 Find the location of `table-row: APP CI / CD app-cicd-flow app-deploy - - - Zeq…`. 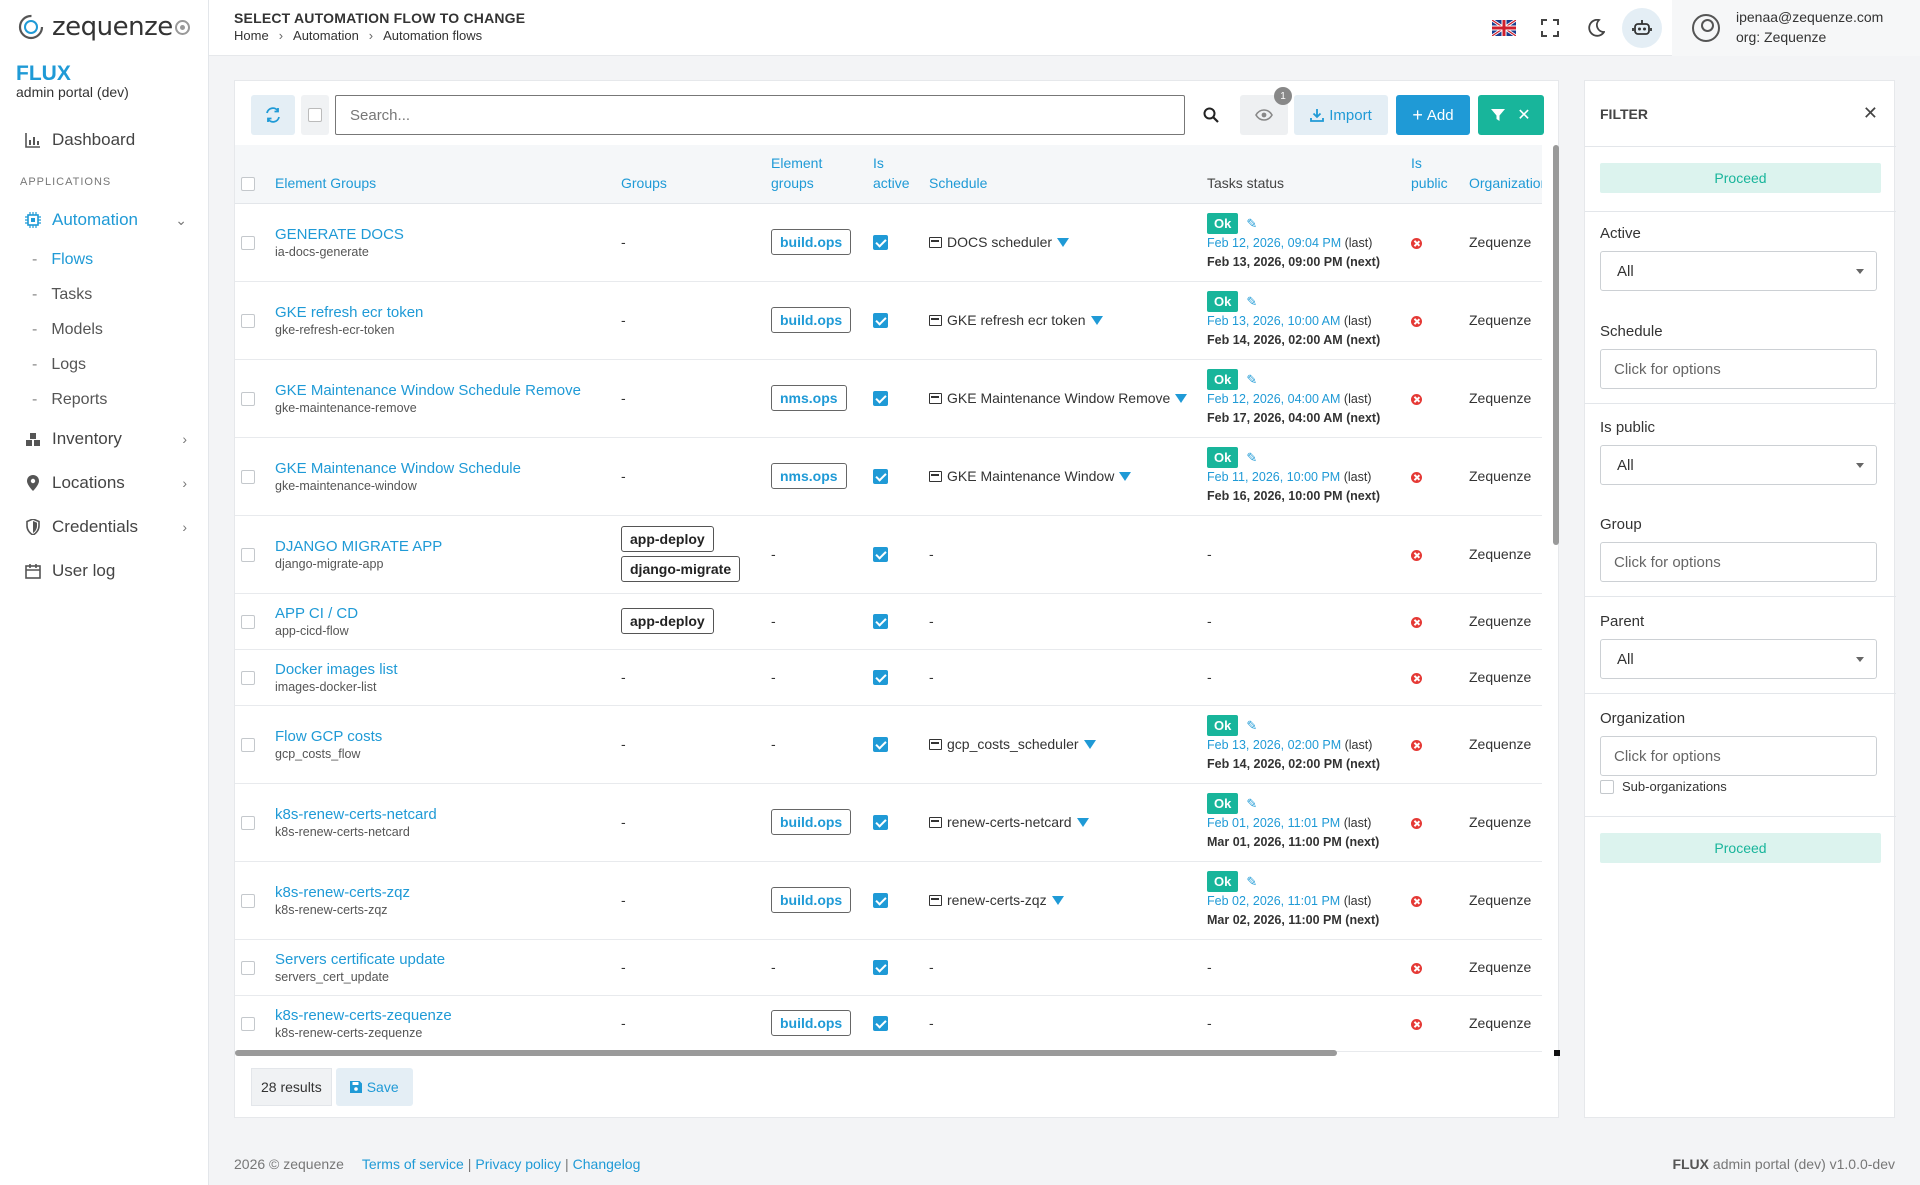

table-row: APP CI / CD app-cicd-flow app-deploy - - - Zeq… is located at coordinates (888, 621).